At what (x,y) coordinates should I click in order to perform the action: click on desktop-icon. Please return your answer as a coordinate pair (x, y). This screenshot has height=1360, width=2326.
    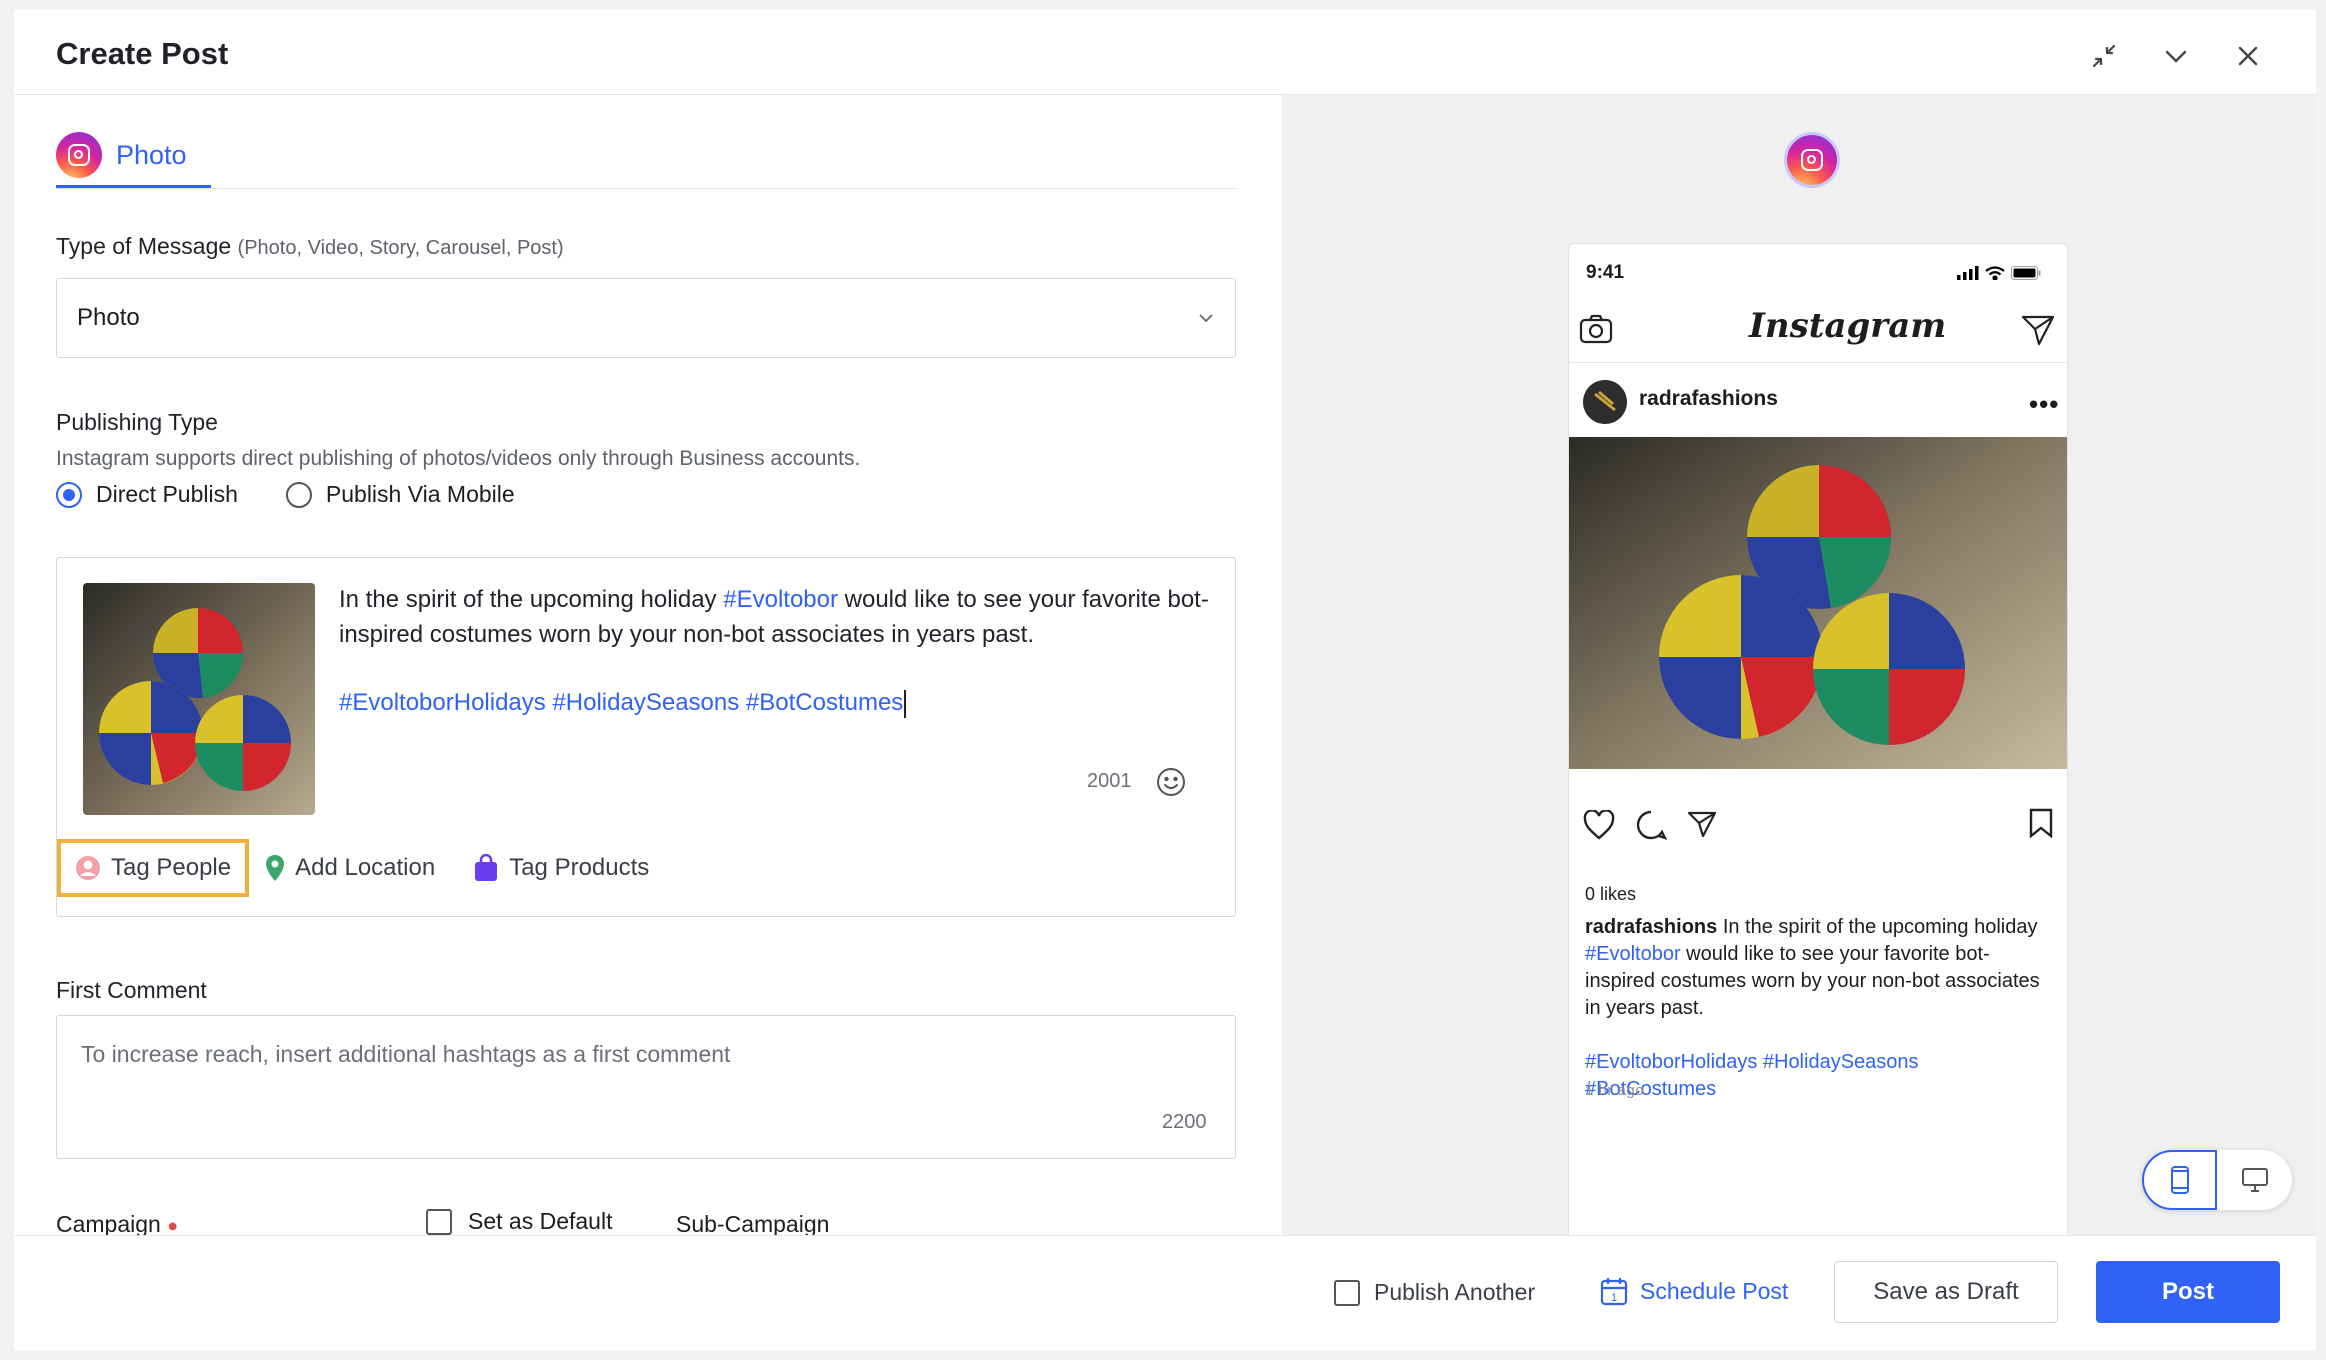
    Looking at the image, I should click on (2254, 1180).